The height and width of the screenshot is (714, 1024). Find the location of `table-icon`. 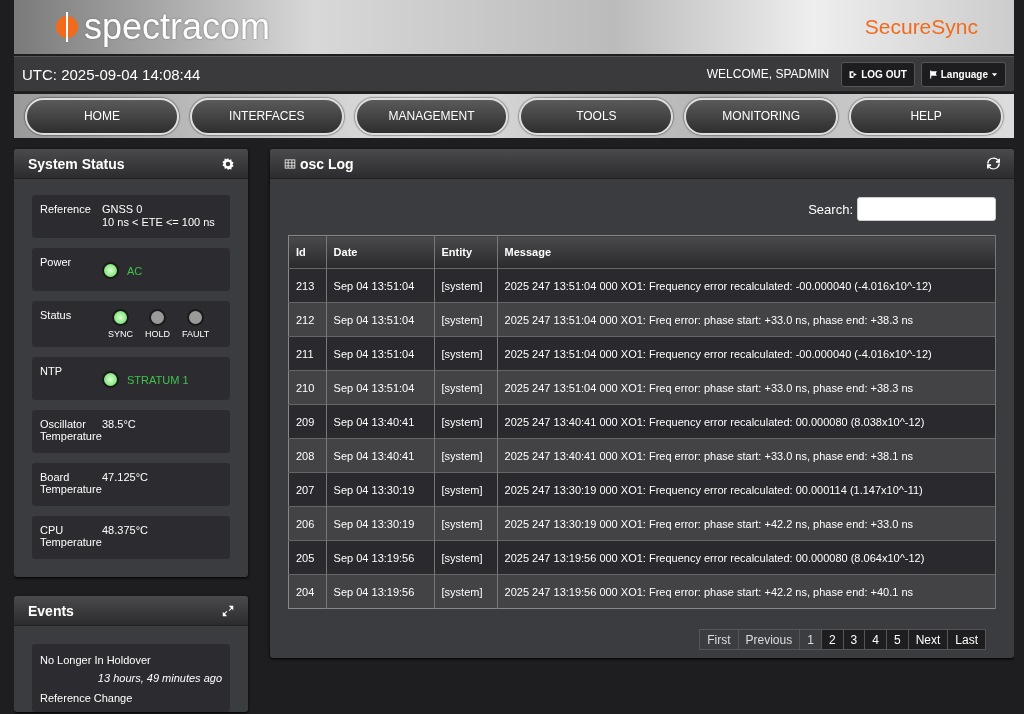

table-icon is located at coordinates (290, 163).